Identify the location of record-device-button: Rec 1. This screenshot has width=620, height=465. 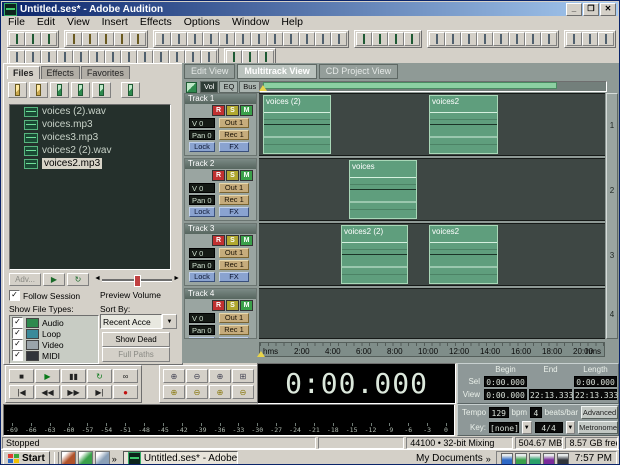
(234, 135).